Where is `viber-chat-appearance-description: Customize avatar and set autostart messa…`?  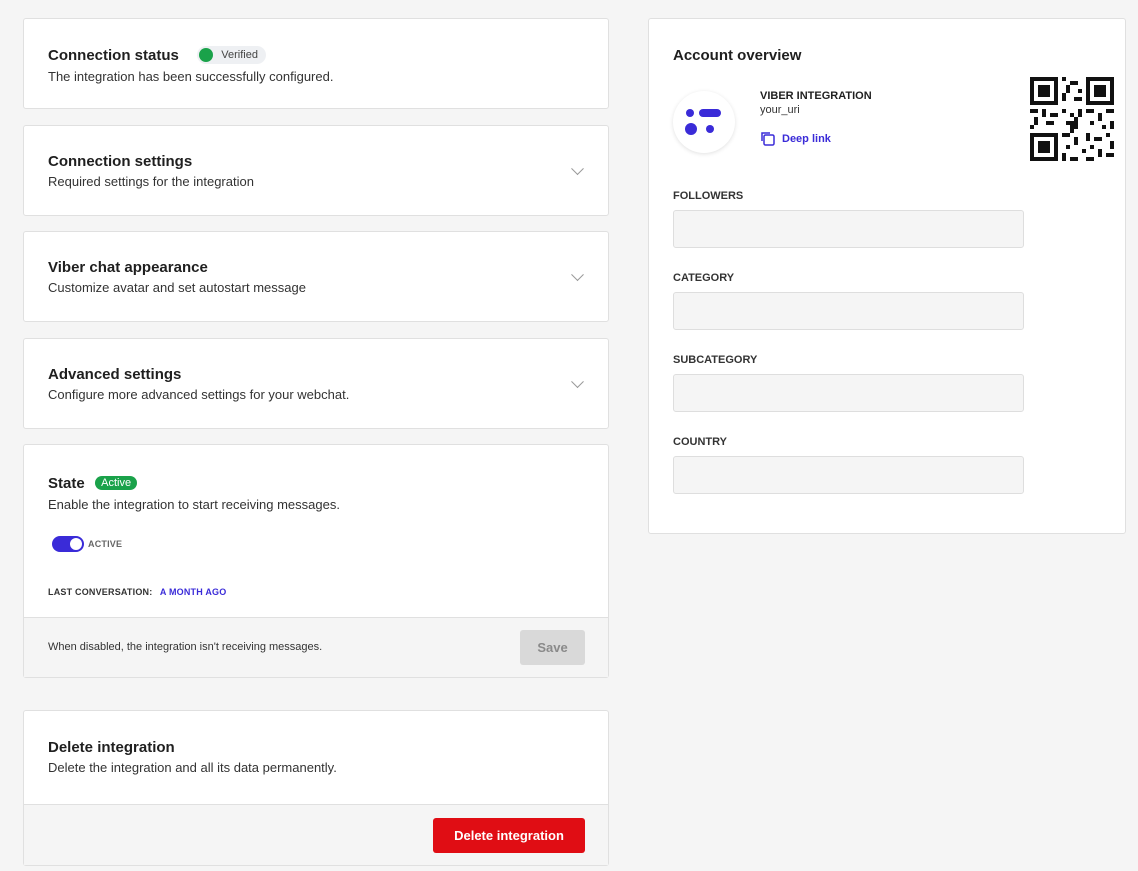
viber-chat-appearance-description: Customize avatar and set autostart messa… is located at coordinates (177, 287).